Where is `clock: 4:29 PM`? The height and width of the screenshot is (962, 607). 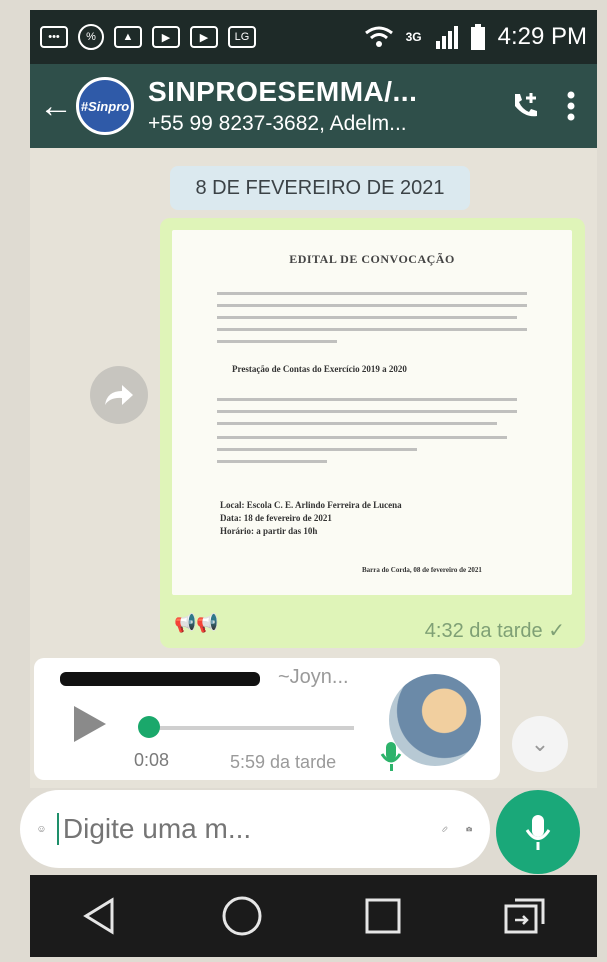
clock: 4:29 PM is located at coordinates (542, 36).